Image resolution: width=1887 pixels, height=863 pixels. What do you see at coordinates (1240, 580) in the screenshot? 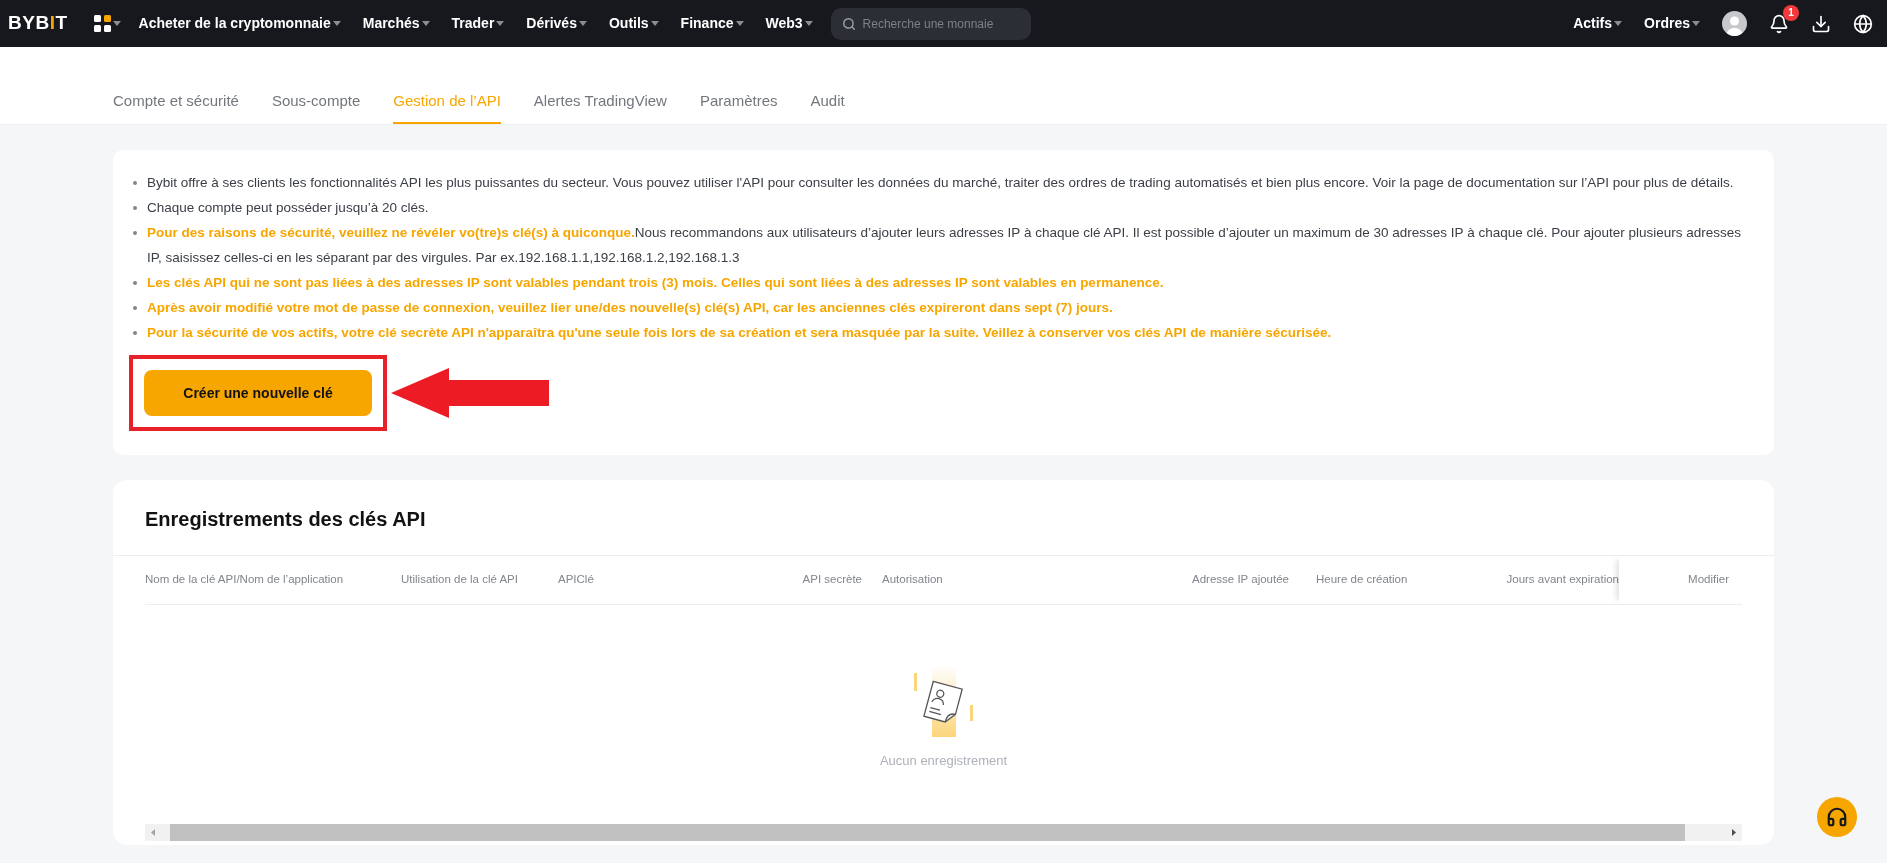
I see `column-header: Adresse IP ajoutée` at bounding box center [1240, 580].